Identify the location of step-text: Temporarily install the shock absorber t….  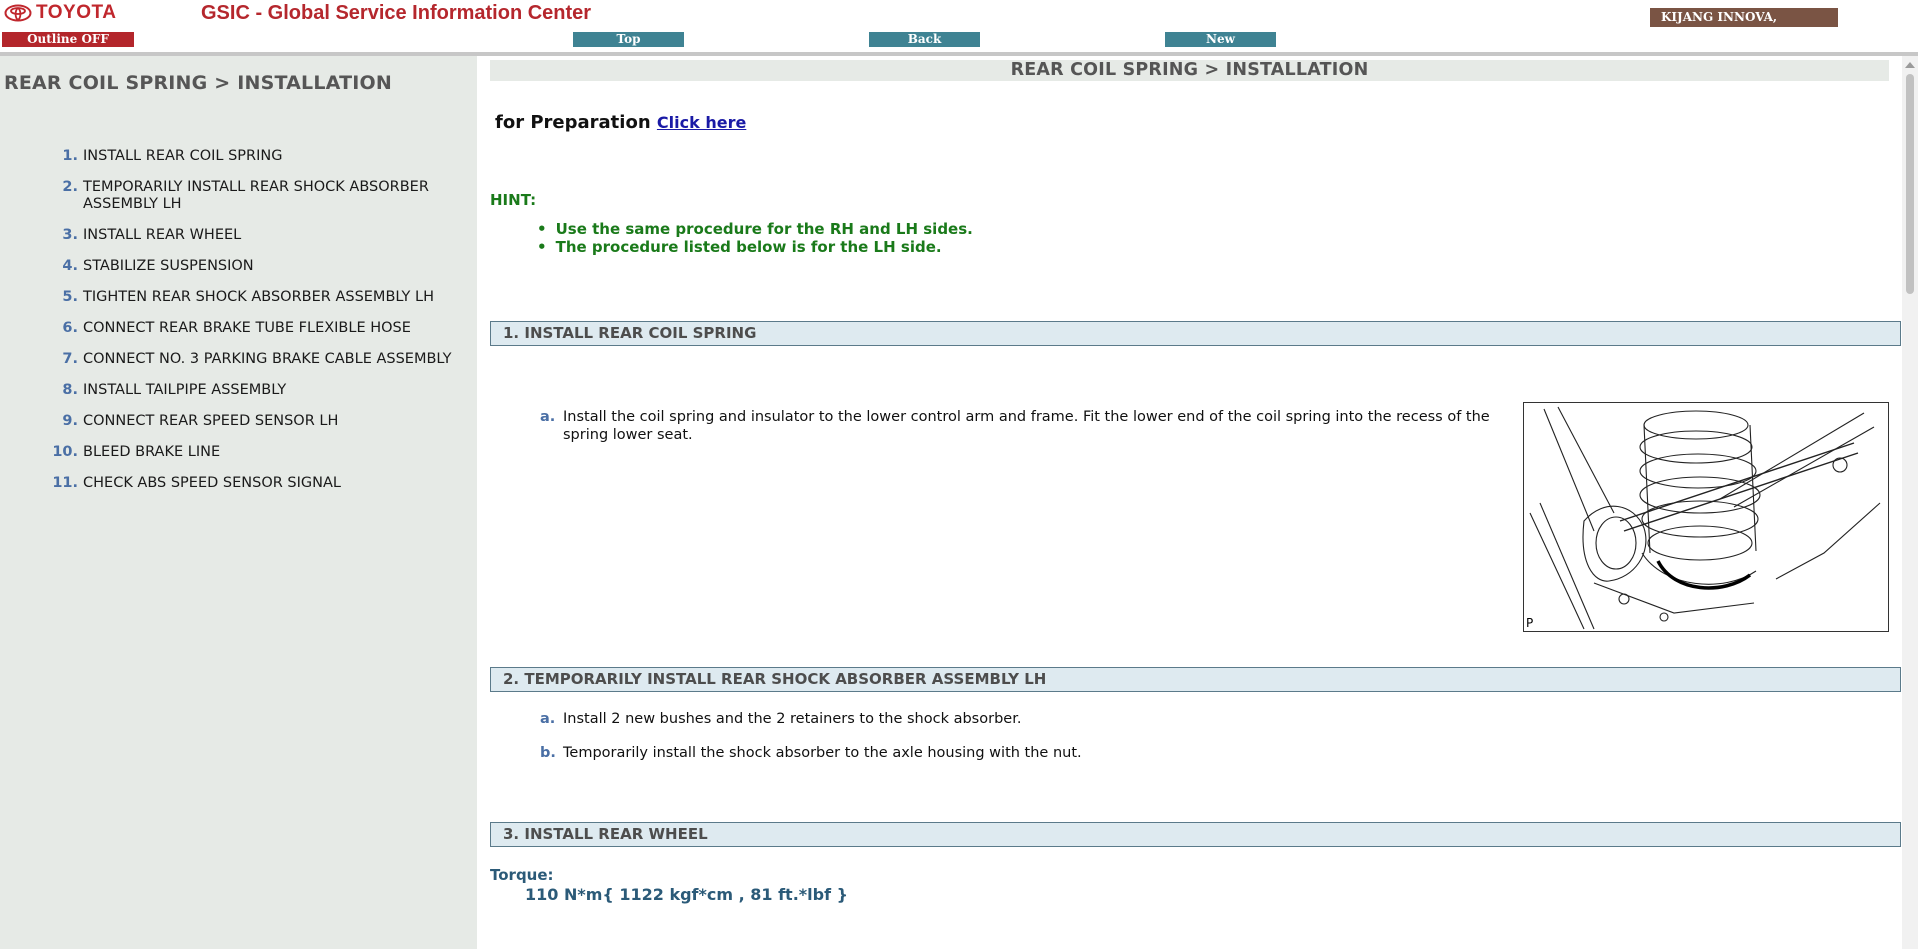
(822, 753).